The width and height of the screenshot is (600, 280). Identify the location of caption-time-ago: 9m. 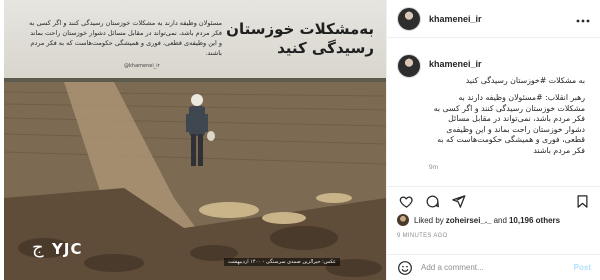
(434, 167).